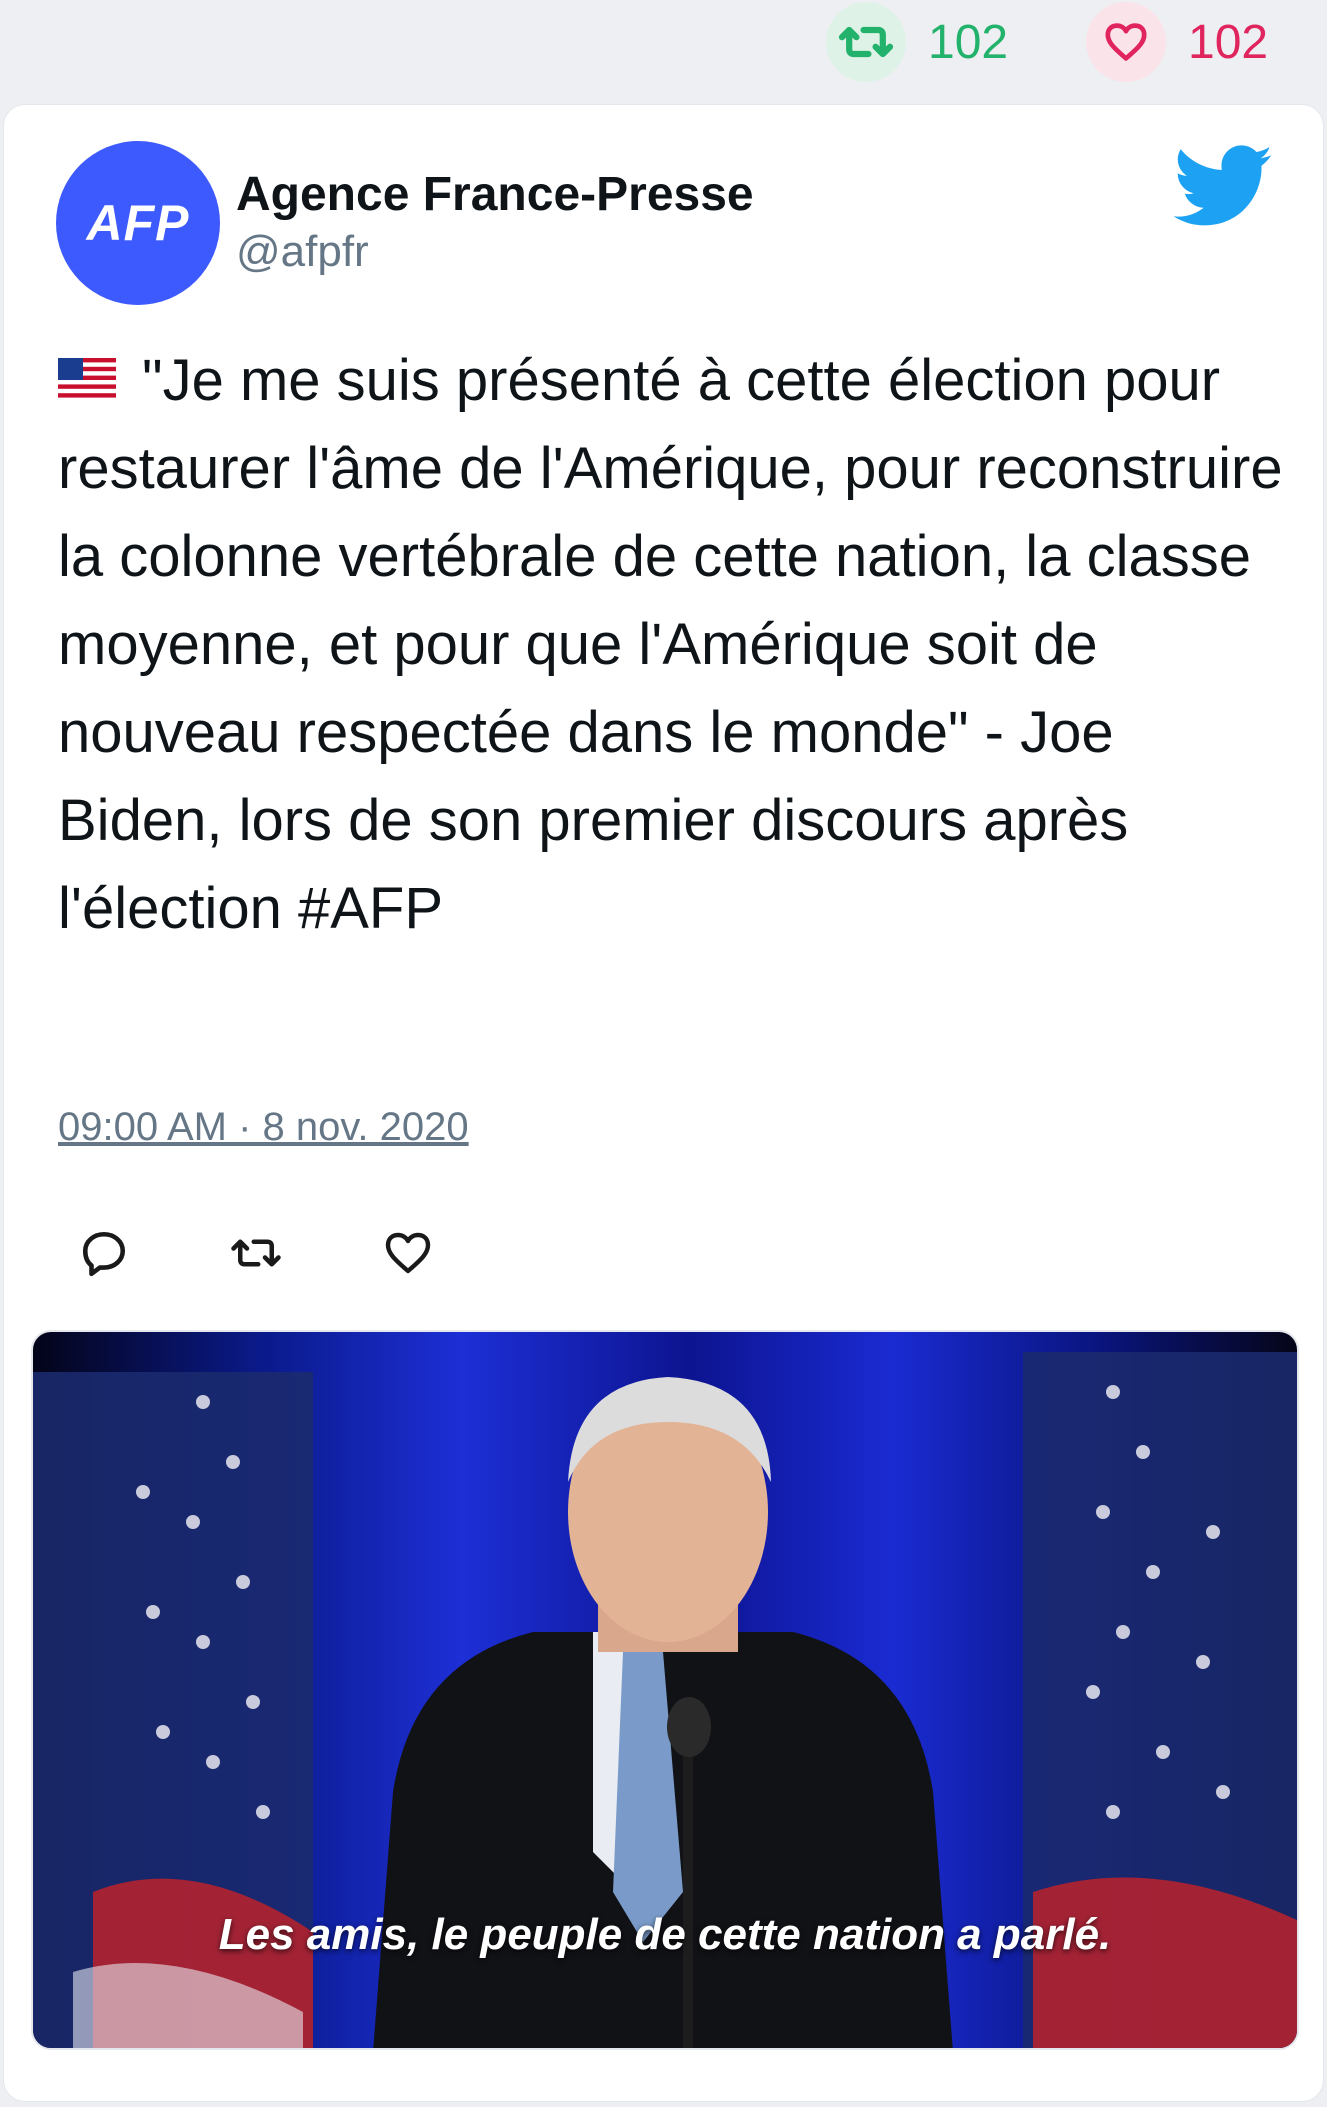  I want to click on author-handle: @afpfr, so click(302, 252).